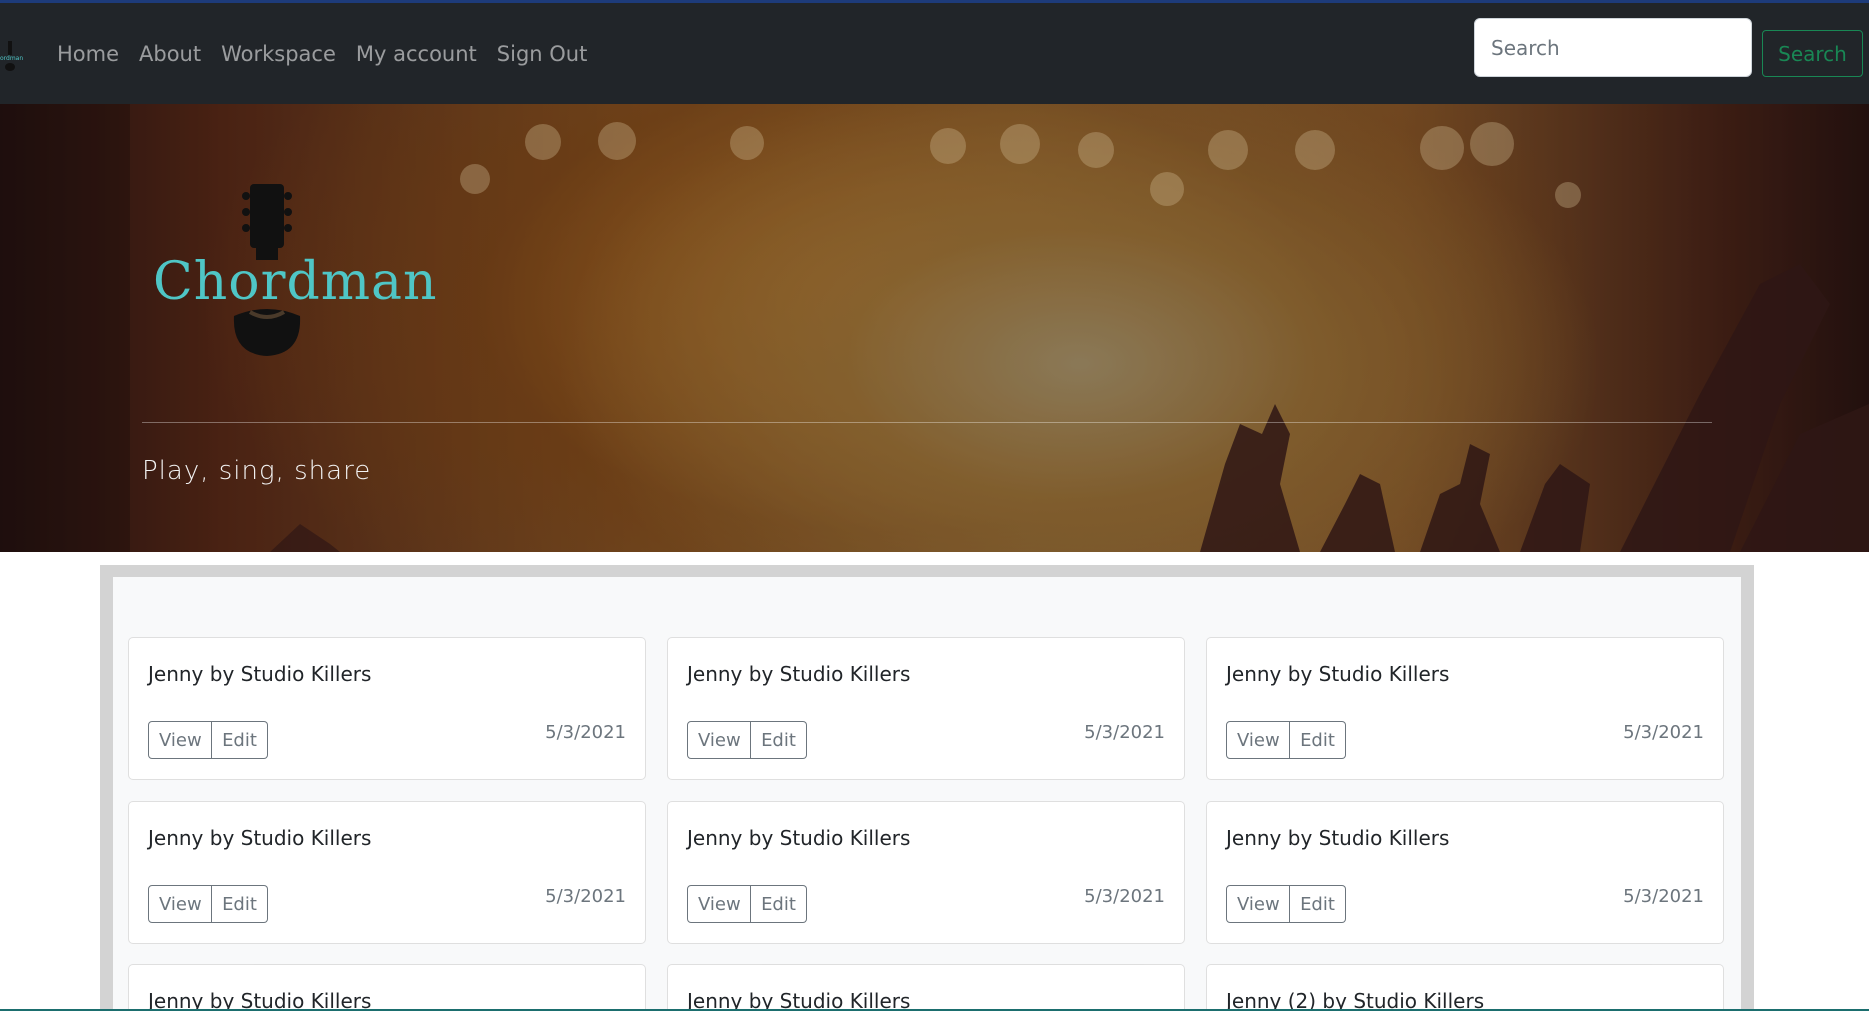 This screenshot has width=1869, height=1011. What do you see at coordinates (11, 58) in the screenshot?
I see `svg-text: ordman` at bounding box center [11, 58].